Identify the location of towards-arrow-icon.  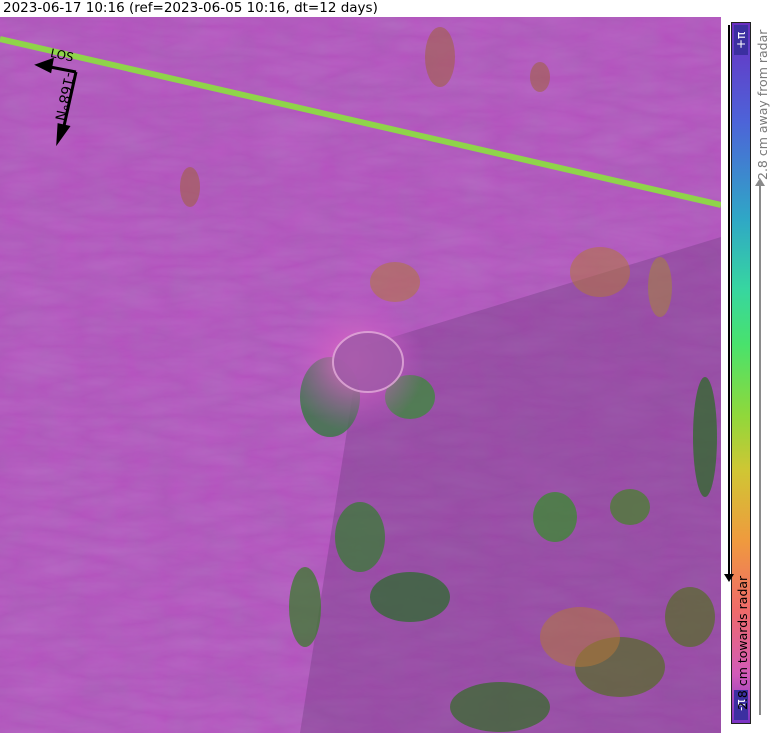
(729, 303).